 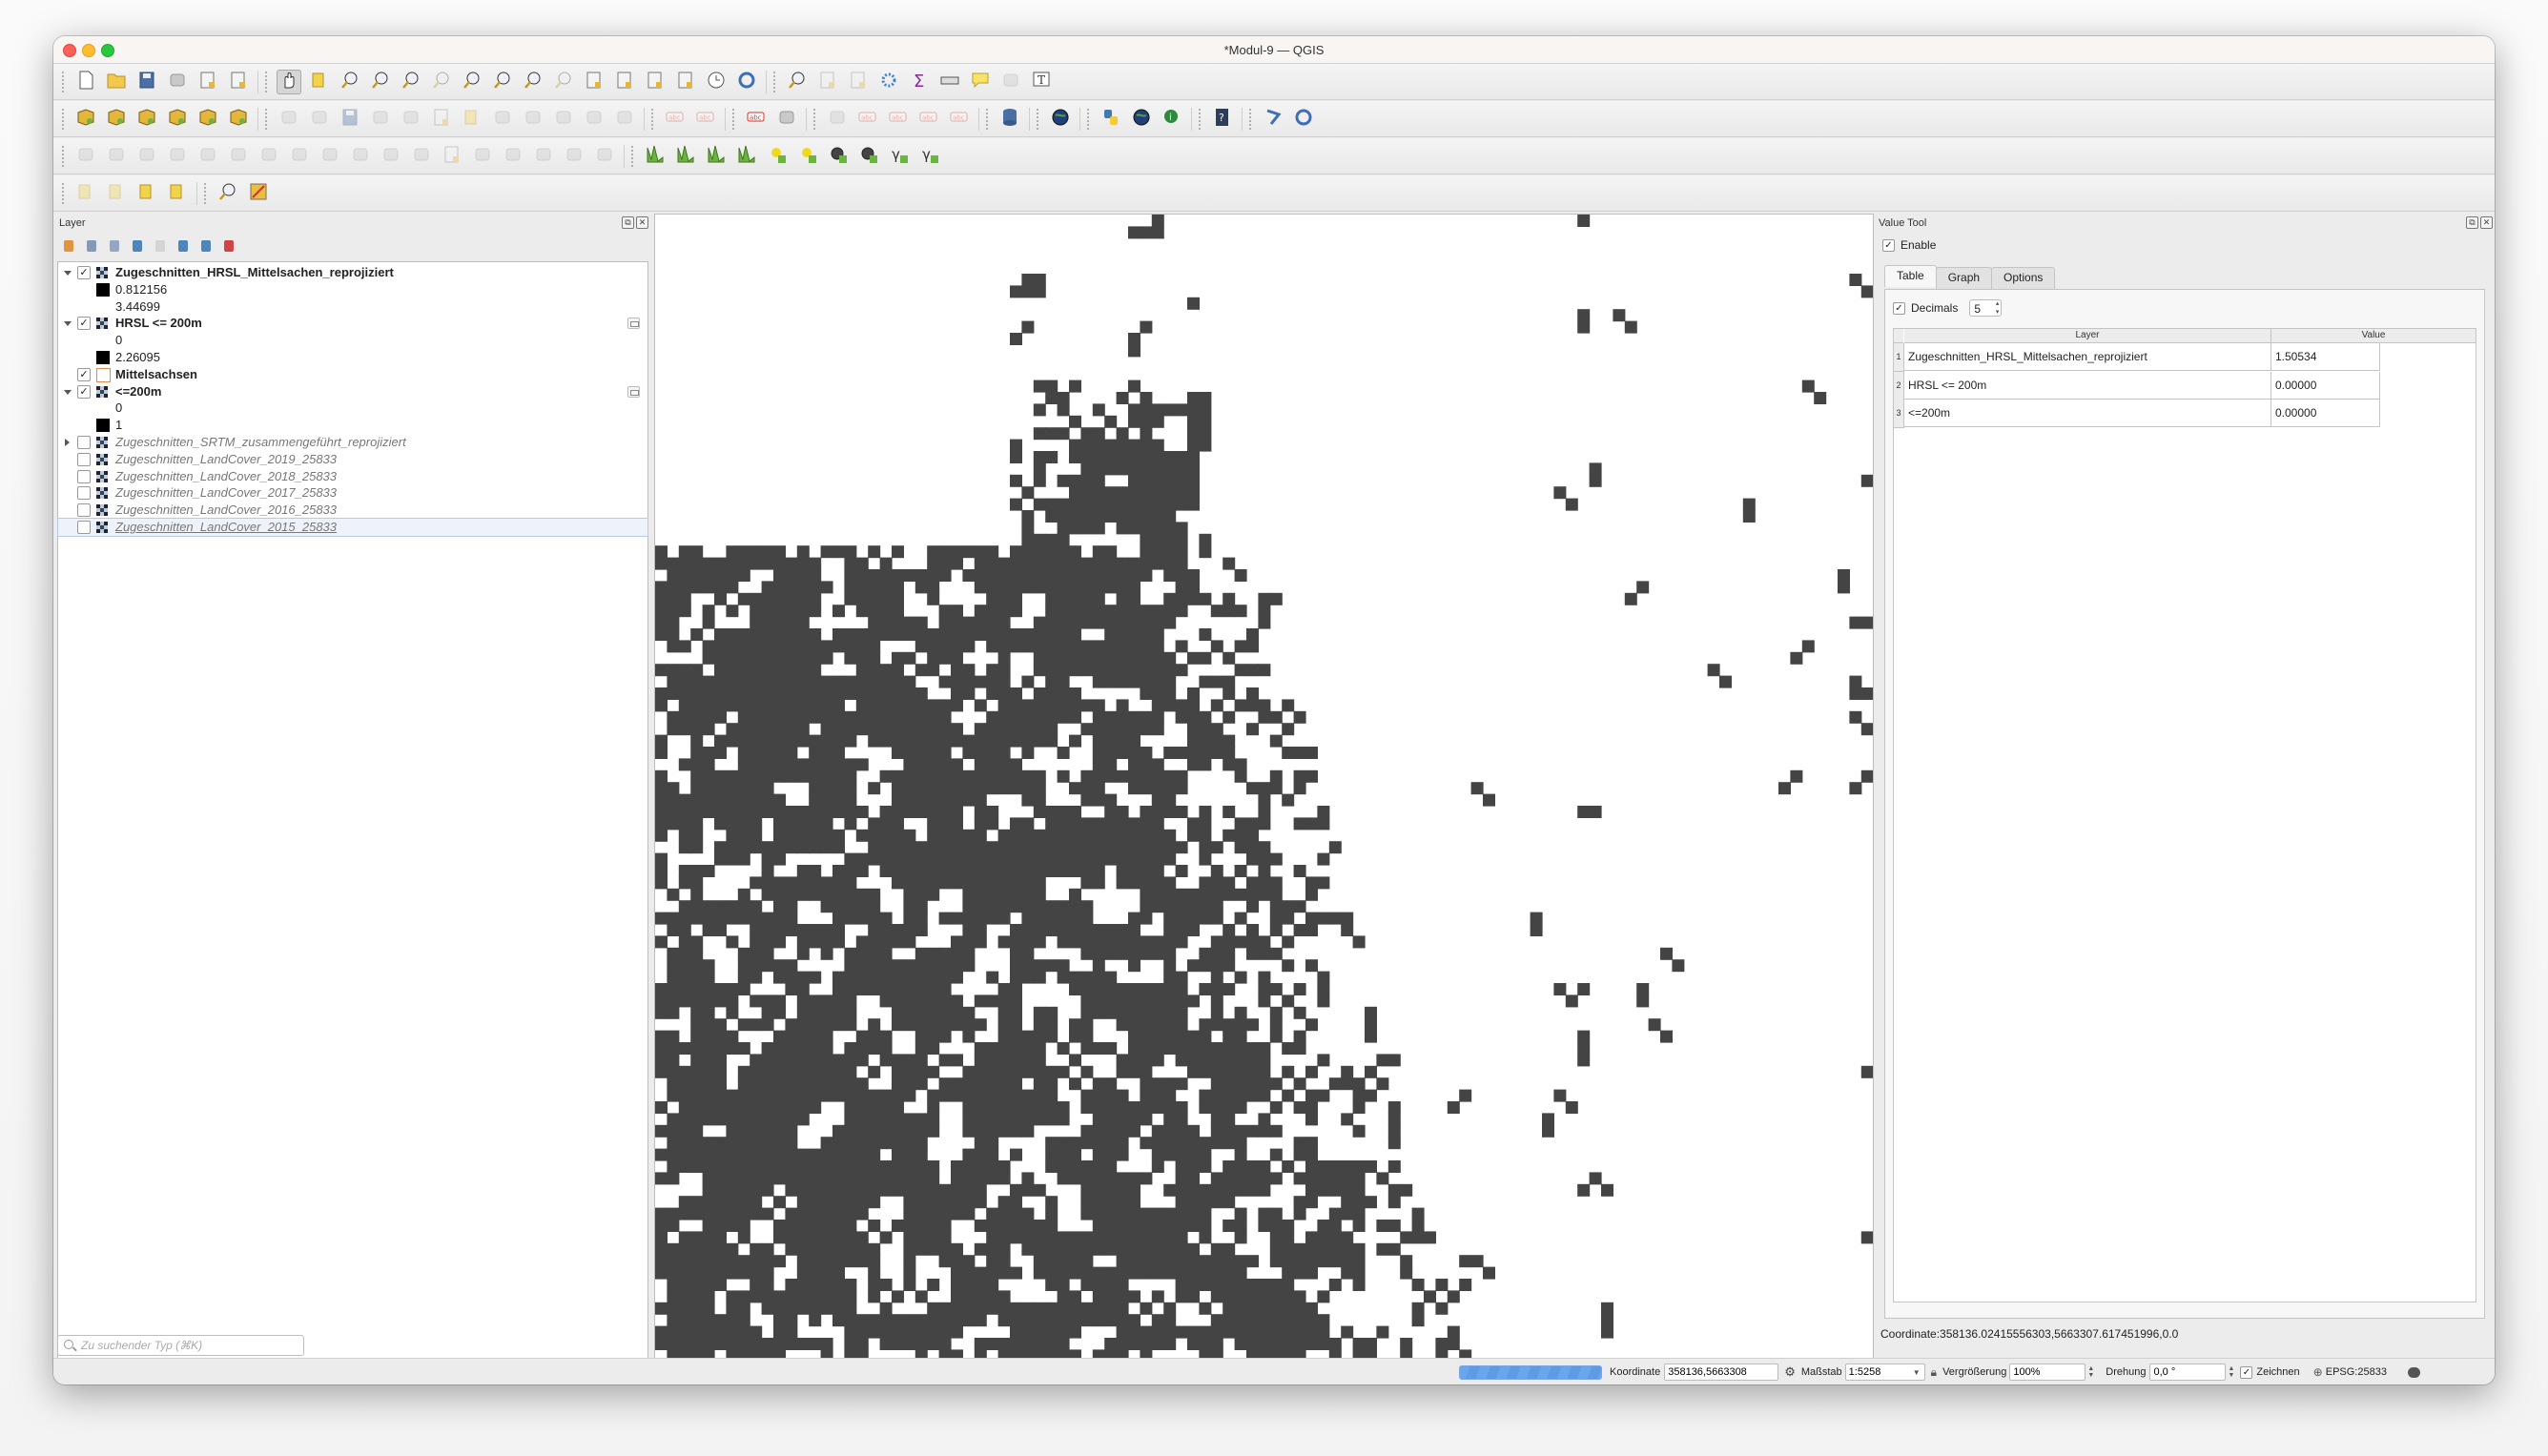 What do you see at coordinates (352, 493) in the screenshot?
I see `layer-item: Zugeschnitten_LandCover_2017_25833` at bounding box center [352, 493].